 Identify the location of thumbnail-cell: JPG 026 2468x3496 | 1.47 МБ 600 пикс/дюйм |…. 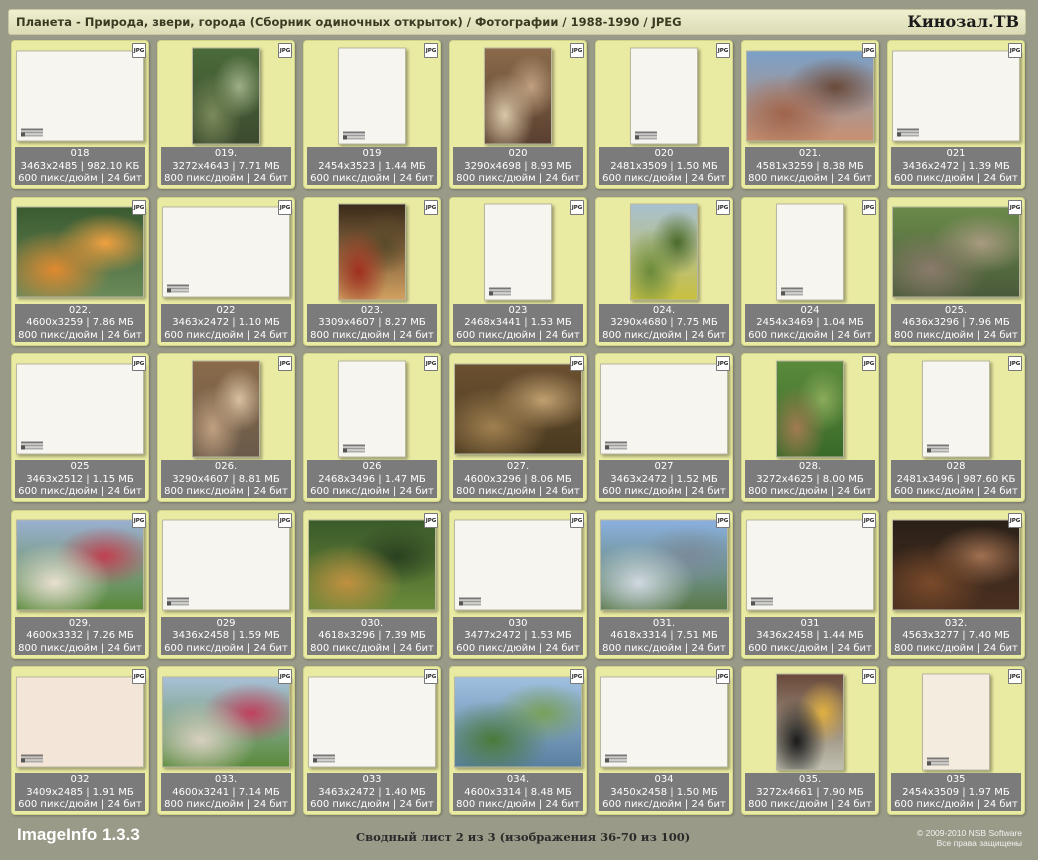
(372, 427).